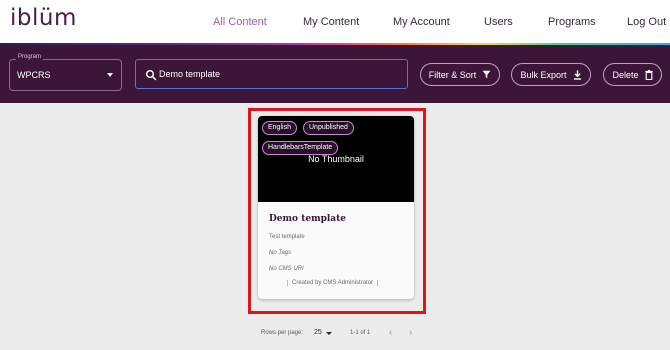  Describe the element at coordinates (421, 22) in the screenshot. I see `nav-my-account: My Account` at that location.